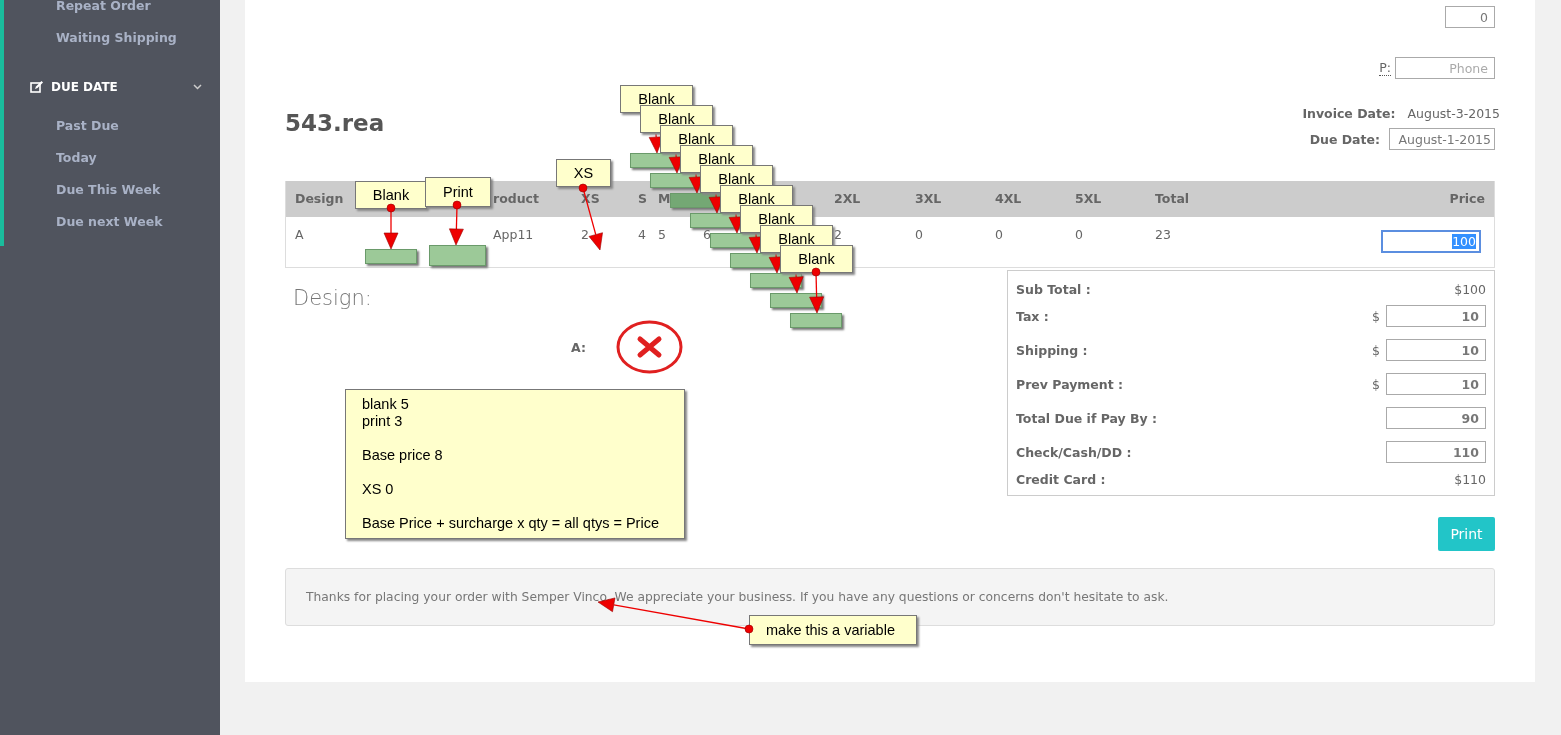 The width and height of the screenshot is (1561, 735). What do you see at coordinates (36, 87) in the screenshot?
I see `edit-icon` at bounding box center [36, 87].